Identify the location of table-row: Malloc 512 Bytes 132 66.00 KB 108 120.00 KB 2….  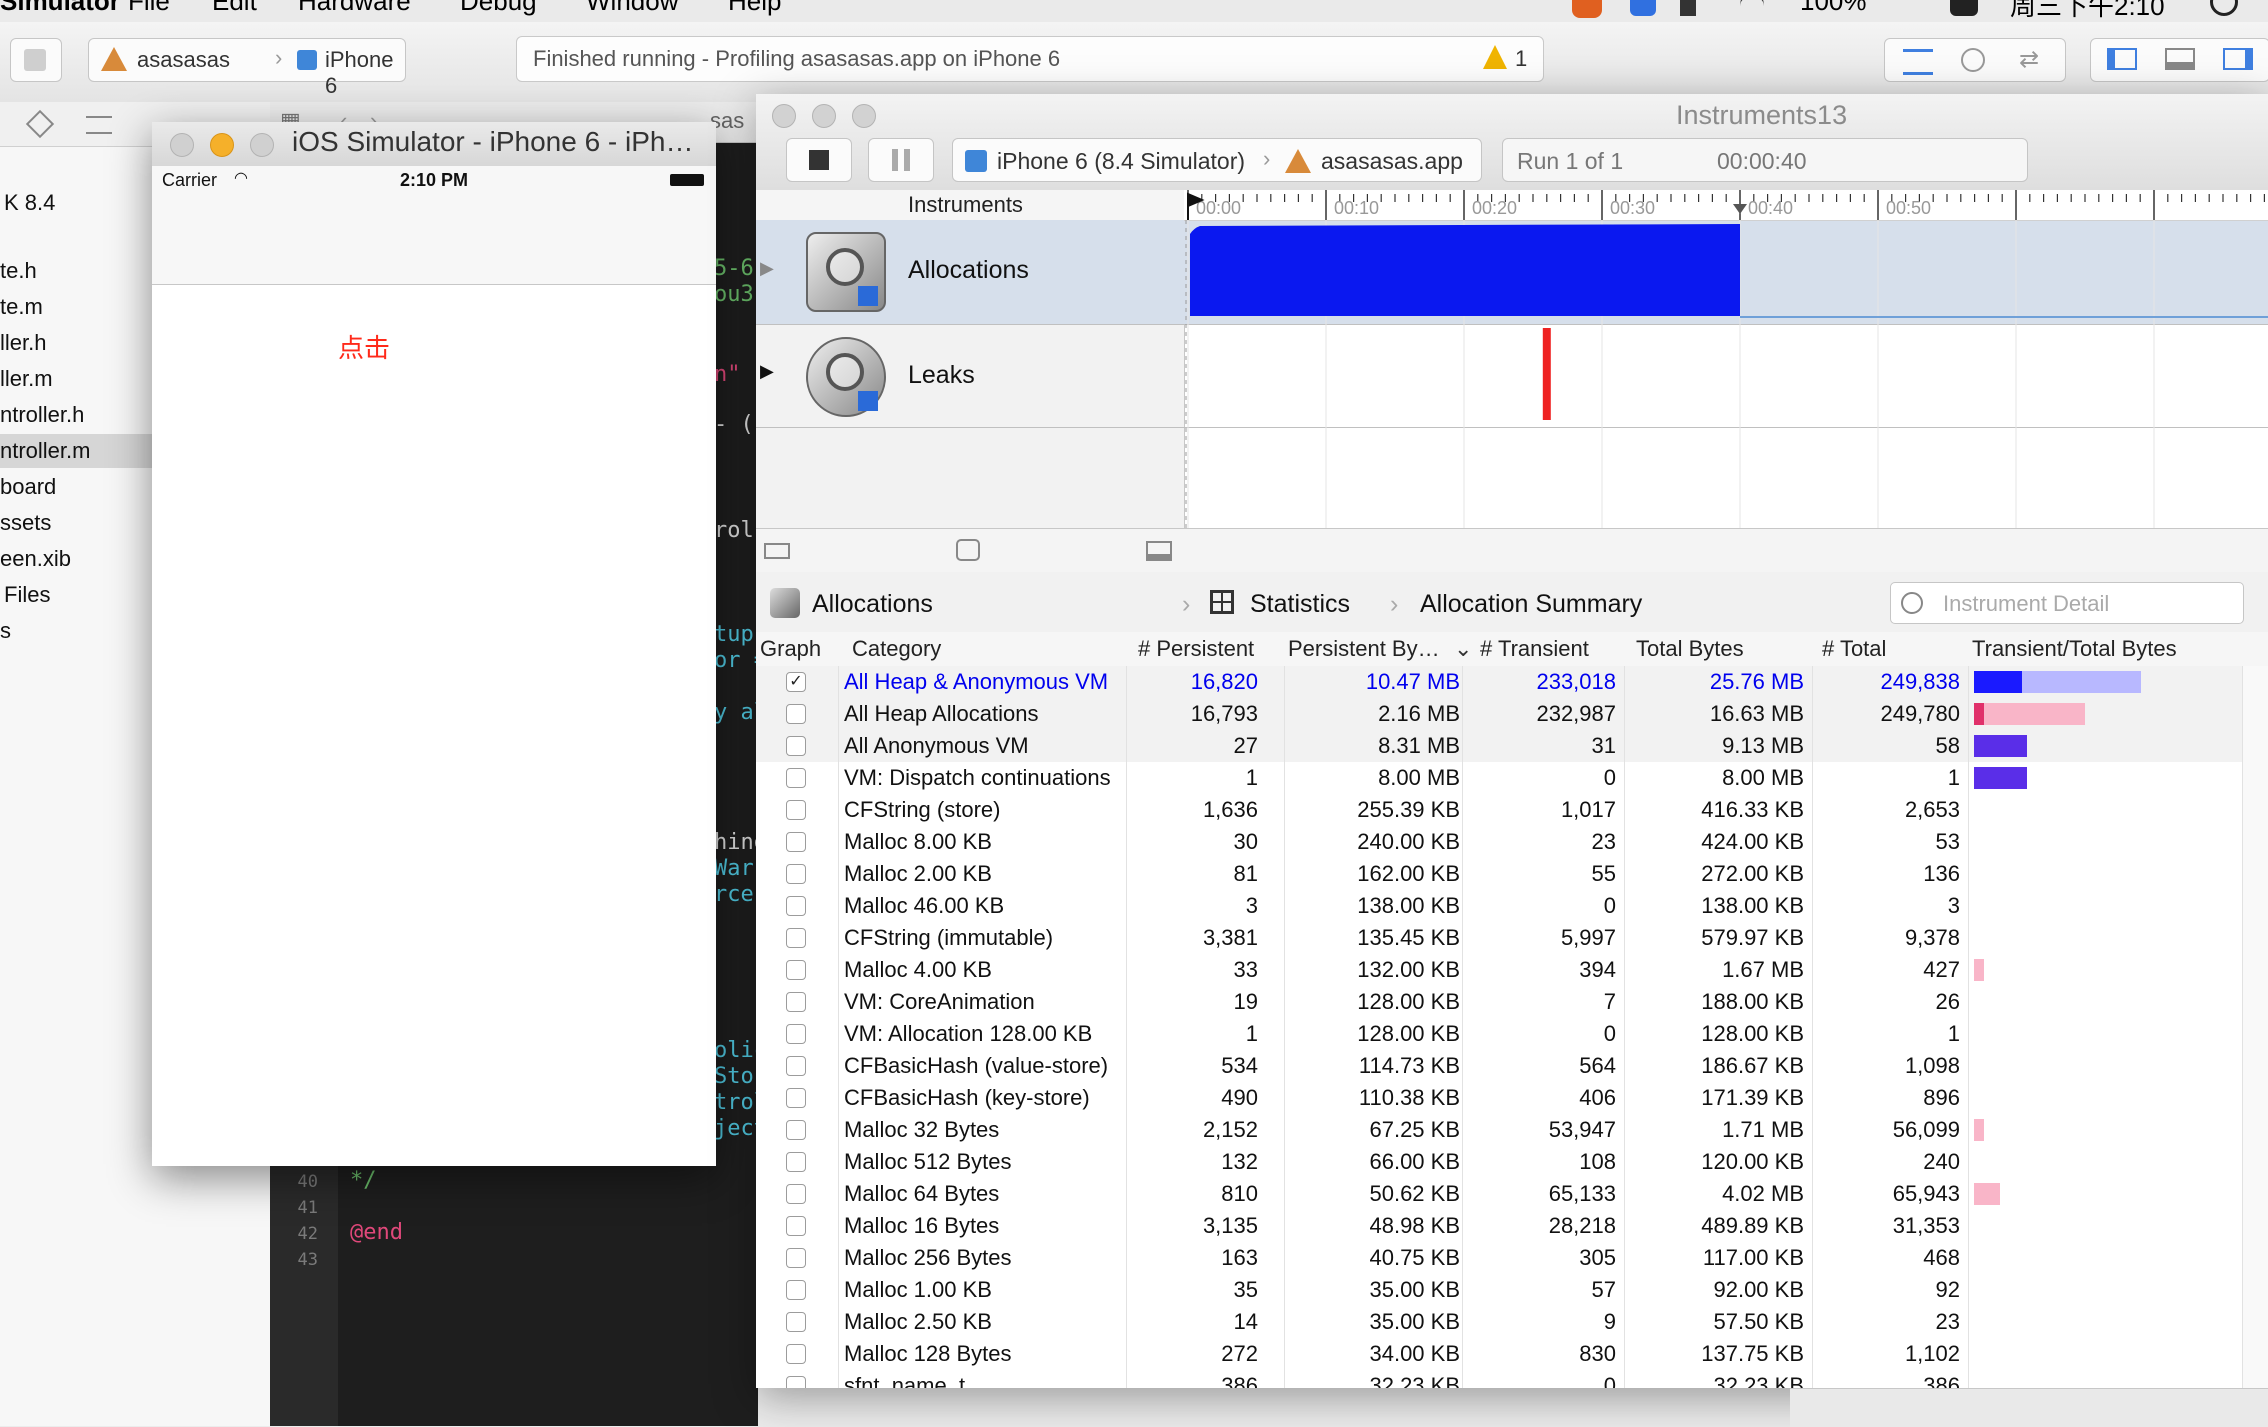
(1512, 1162).